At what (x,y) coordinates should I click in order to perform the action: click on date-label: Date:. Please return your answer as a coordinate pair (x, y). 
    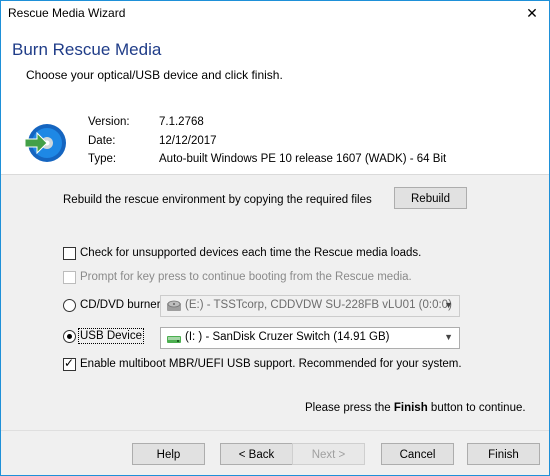
    Looking at the image, I should click on (102, 141).